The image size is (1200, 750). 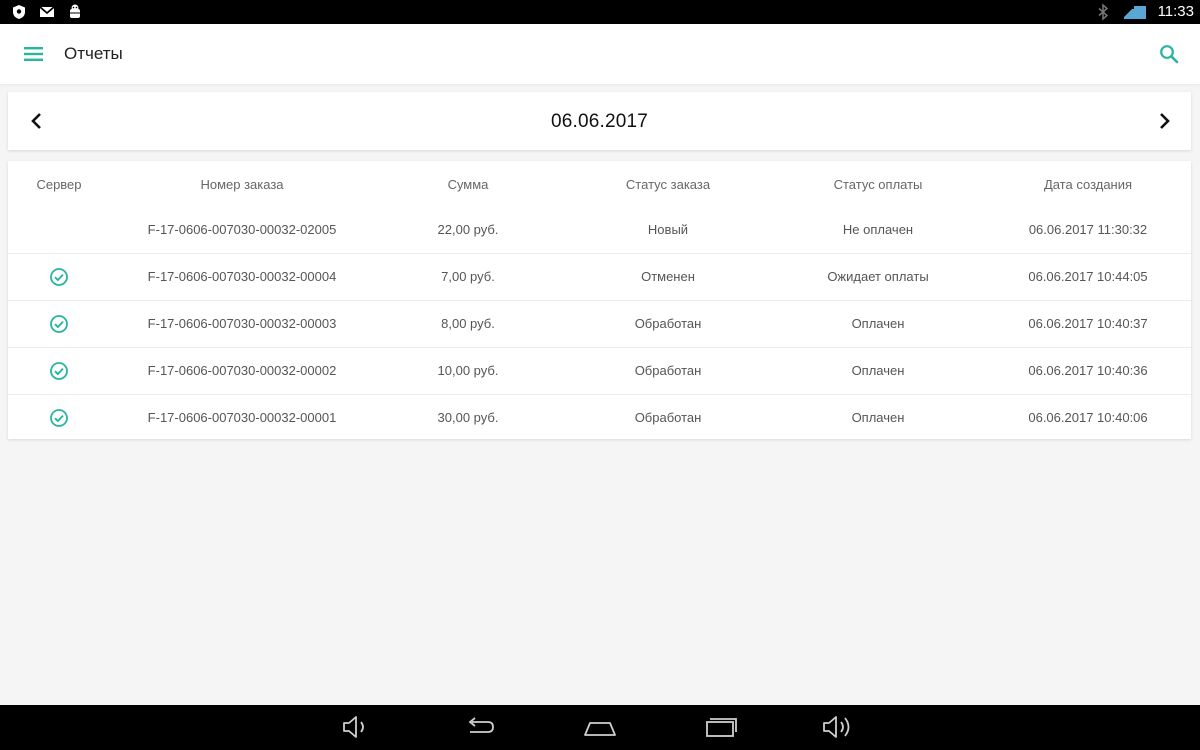 I want to click on order-sum: 30,00 руб., so click(x=468, y=417).